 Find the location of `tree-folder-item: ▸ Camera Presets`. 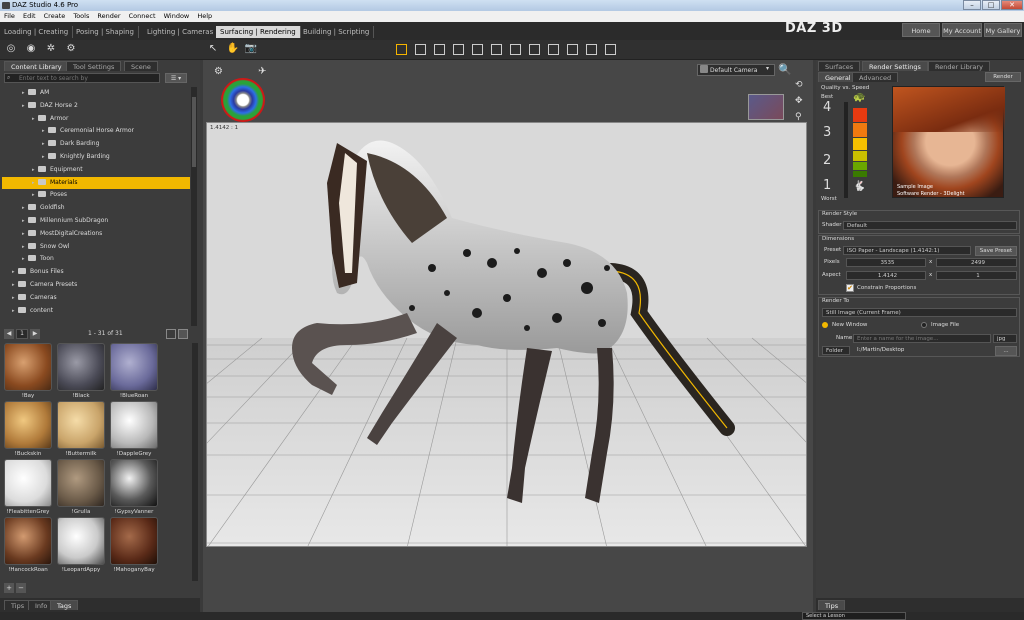

tree-folder-item: ▸ Camera Presets is located at coordinates (96, 285).